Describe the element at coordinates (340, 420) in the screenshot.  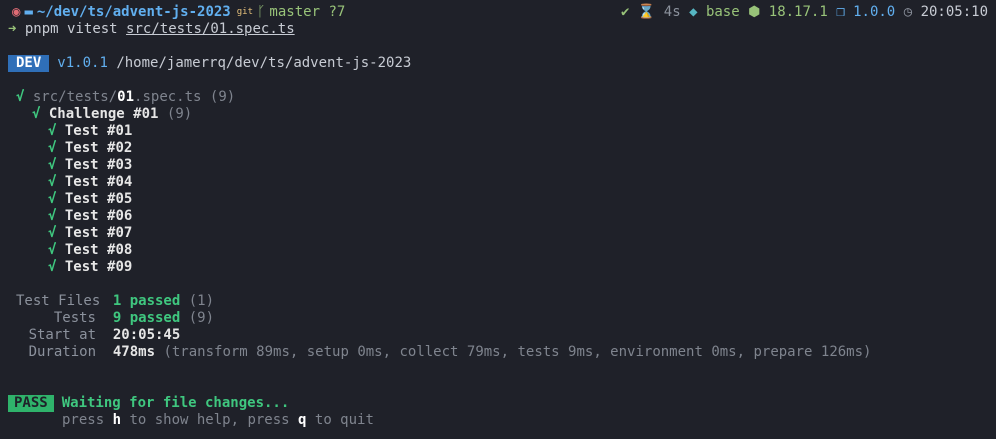
I see `help-text: to quit` at that location.